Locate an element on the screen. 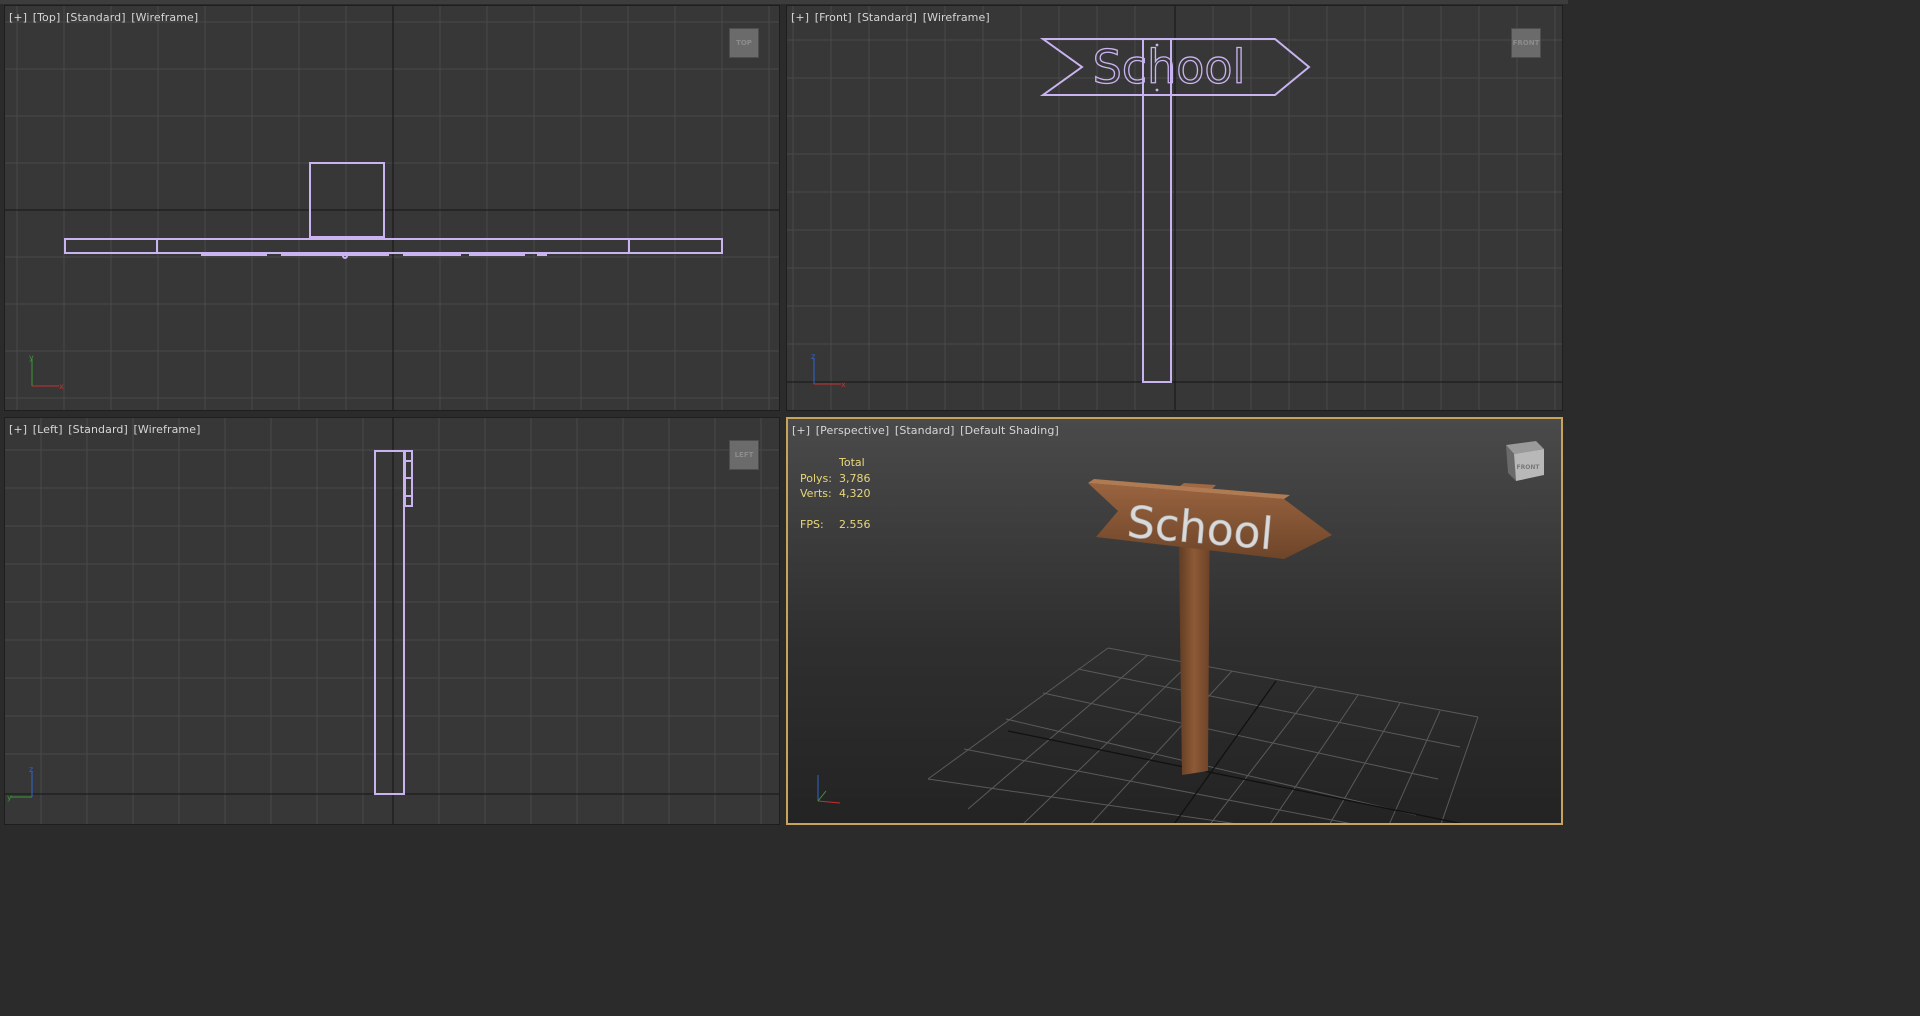 The image size is (1920, 1016). viewport-top-label: [+] [Top] [Standard] [Wireframe] is located at coordinates (104, 17).